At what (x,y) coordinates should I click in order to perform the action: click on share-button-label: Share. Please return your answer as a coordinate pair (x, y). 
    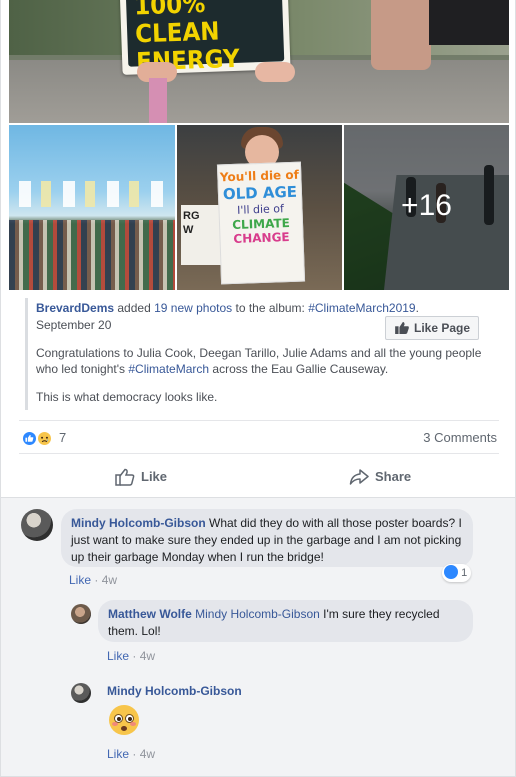
    Looking at the image, I should click on (393, 476).